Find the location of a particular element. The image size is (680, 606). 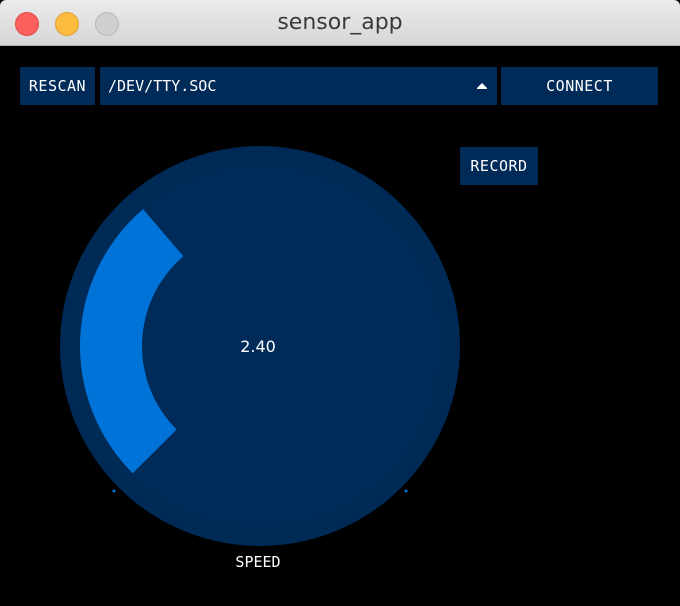

gauge-value: 2.40 is located at coordinates (258, 346).